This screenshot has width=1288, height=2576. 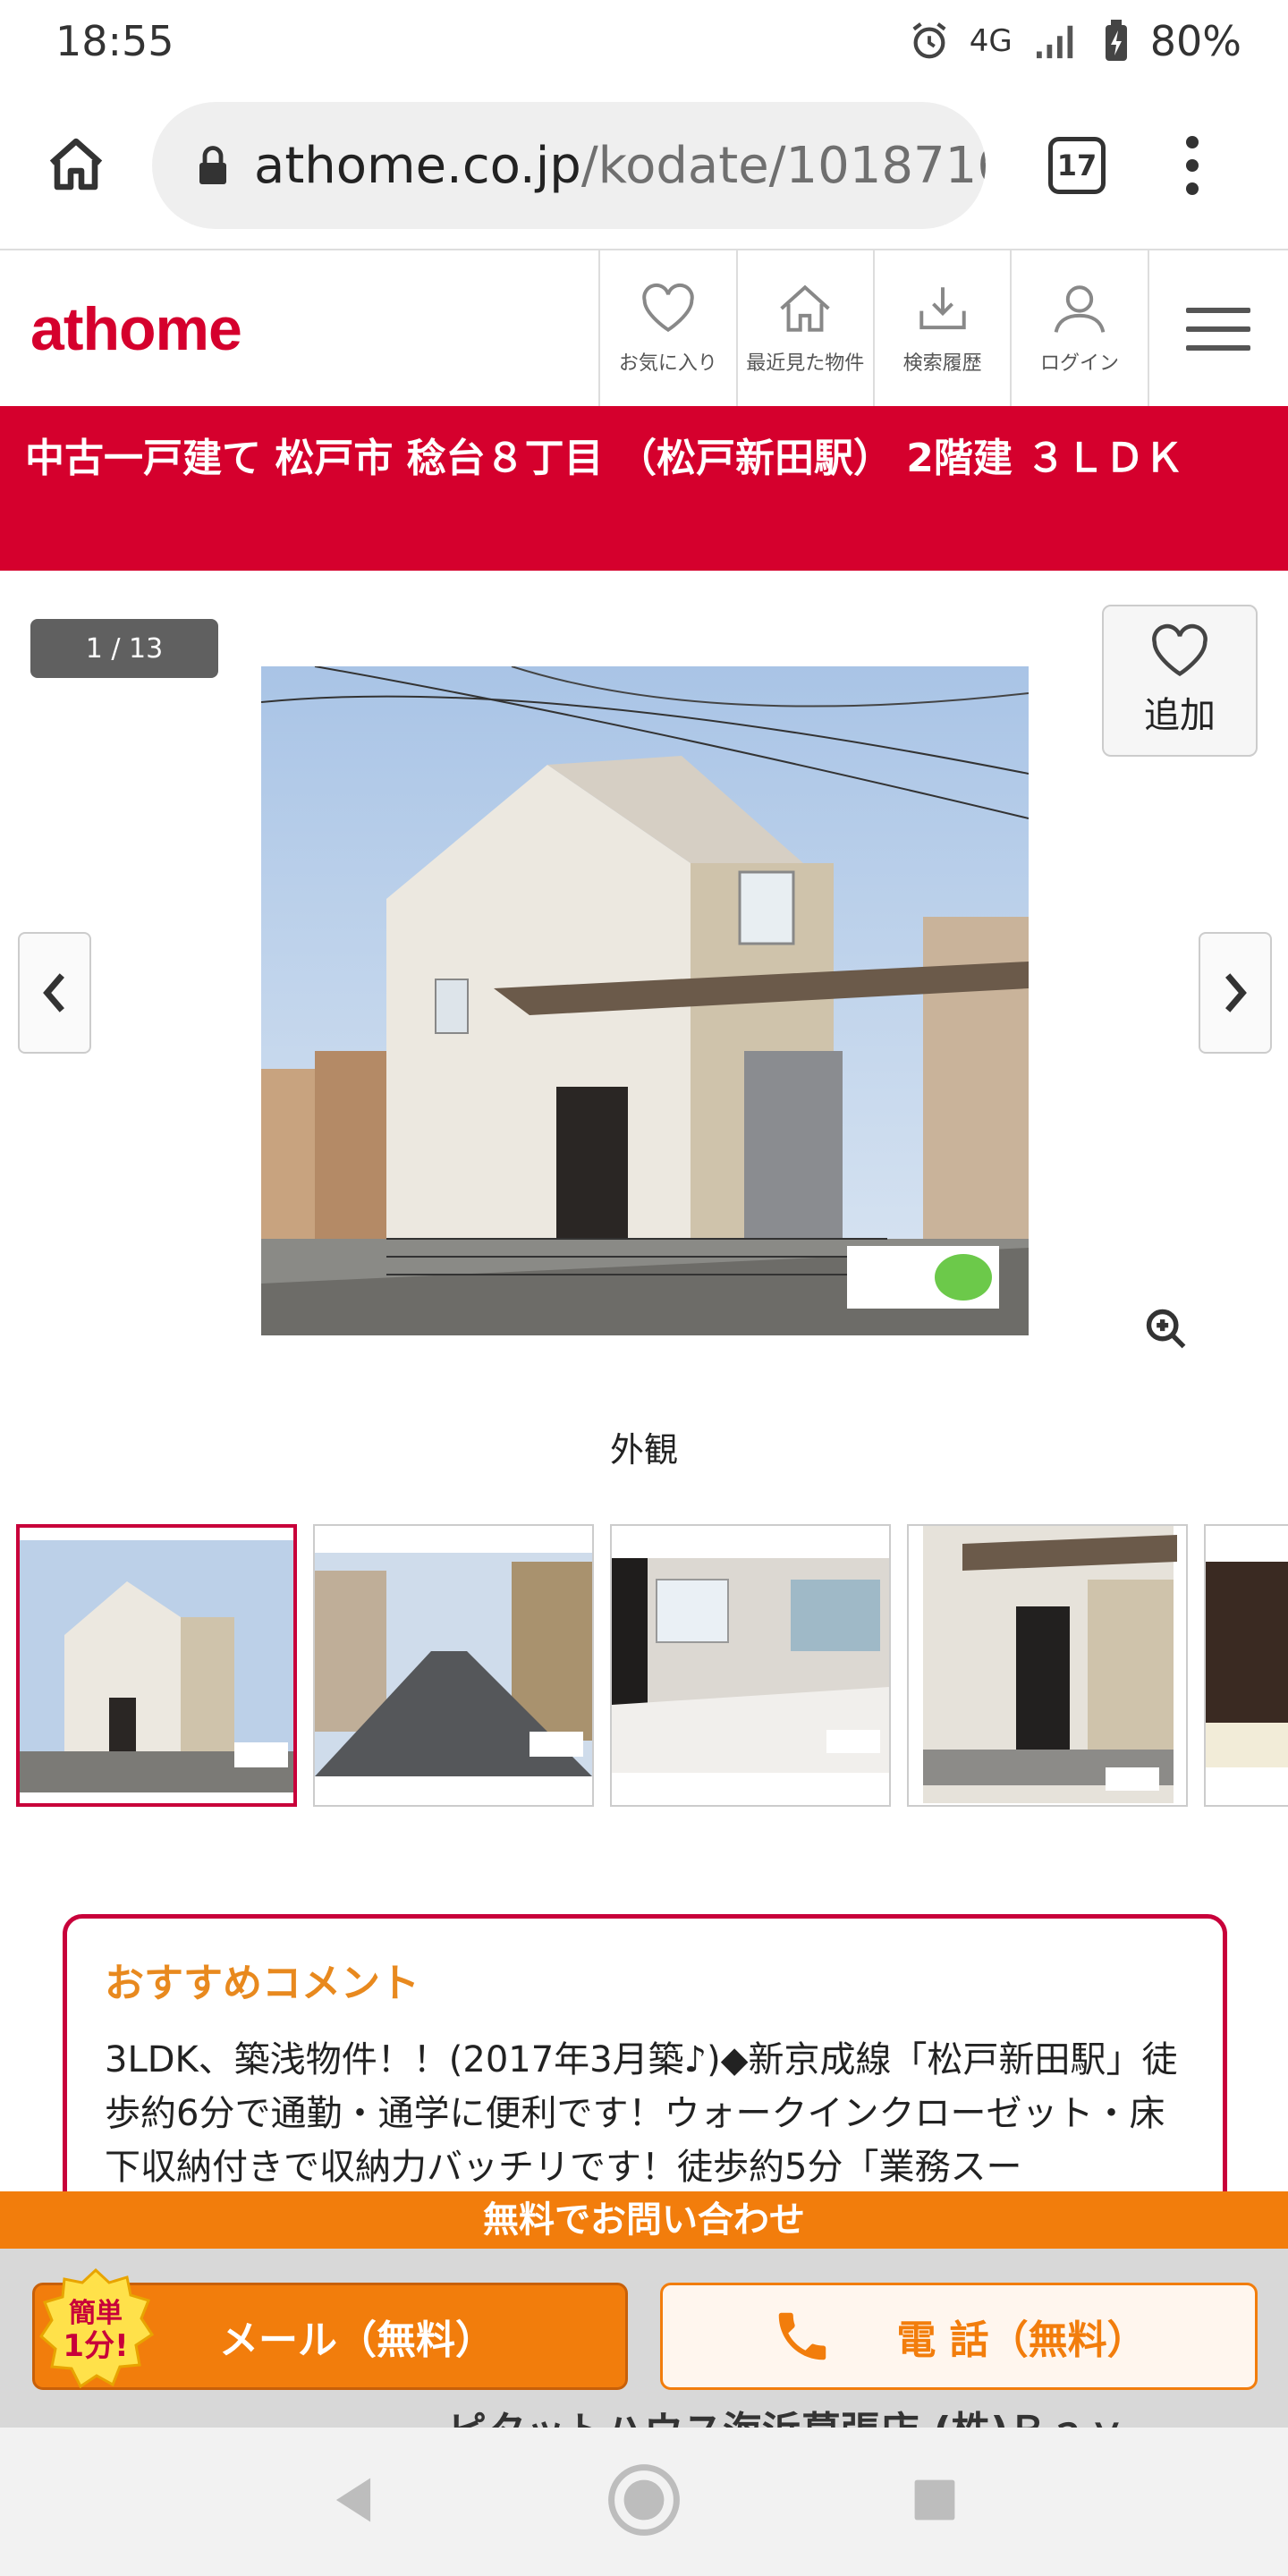 I want to click on image-counter: 1 / 13, so click(x=124, y=648).